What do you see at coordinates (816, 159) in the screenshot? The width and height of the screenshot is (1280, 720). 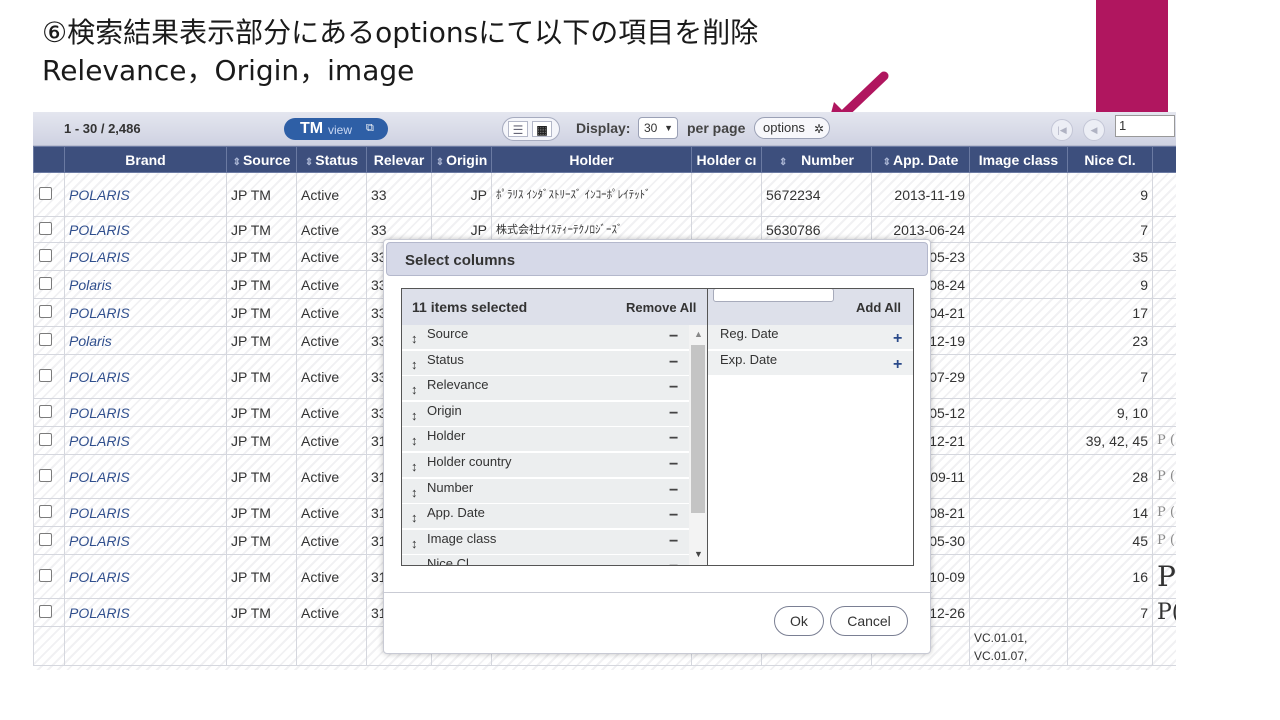 I see `column-header-number: ⇕ Number` at bounding box center [816, 159].